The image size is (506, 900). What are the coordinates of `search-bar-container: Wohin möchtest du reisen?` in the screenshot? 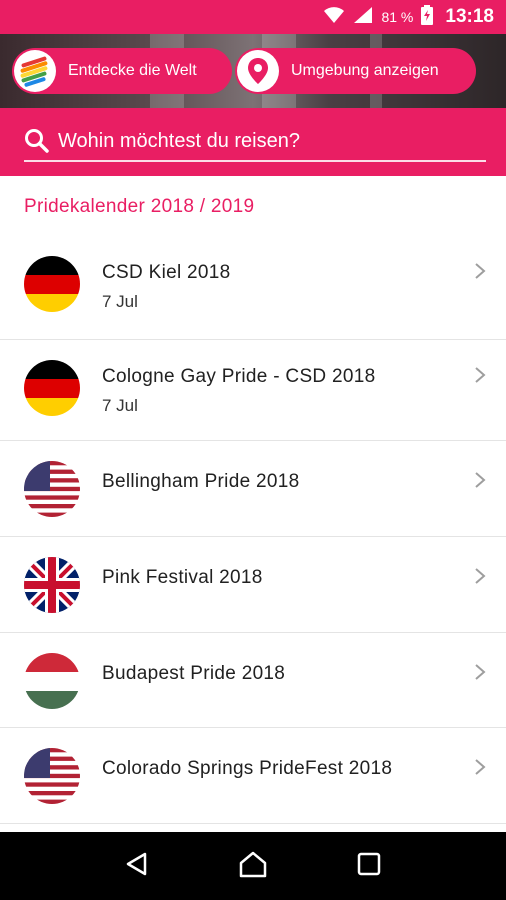 It's located at (253, 142).